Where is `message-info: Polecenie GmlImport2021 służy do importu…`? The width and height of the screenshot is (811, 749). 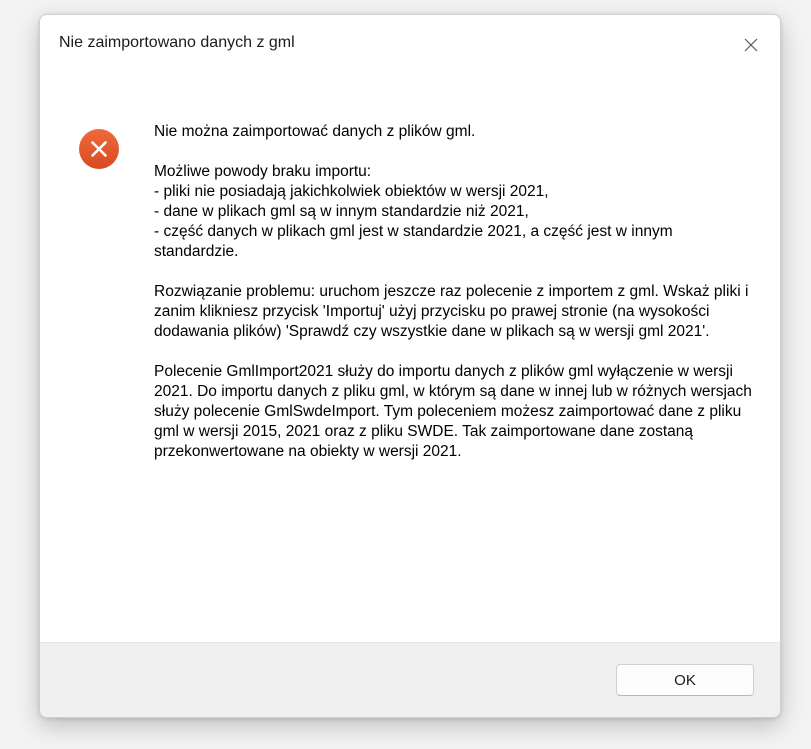 message-info: Polecenie GmlImport2021 służy do importu… is located at coordinates (453, 411).